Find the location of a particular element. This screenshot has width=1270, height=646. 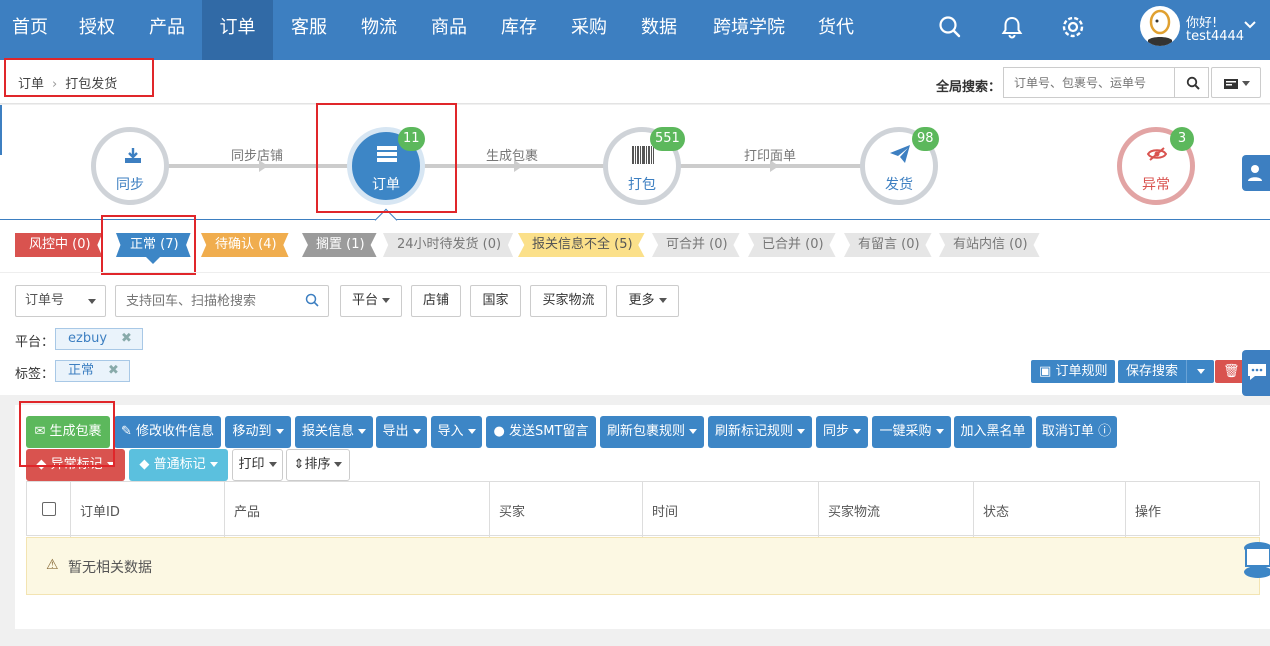

orders-table-header: 订单ID 产品 买家 时间 买家物流 状态 操作 is located at coordinates (643, 509).